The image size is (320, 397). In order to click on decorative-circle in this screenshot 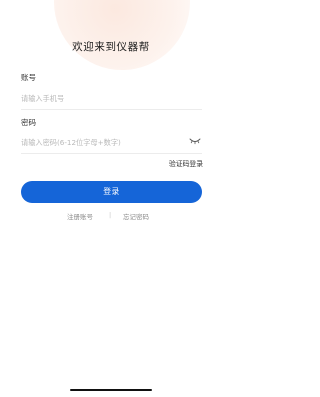, I will do `click(122, 35)`.